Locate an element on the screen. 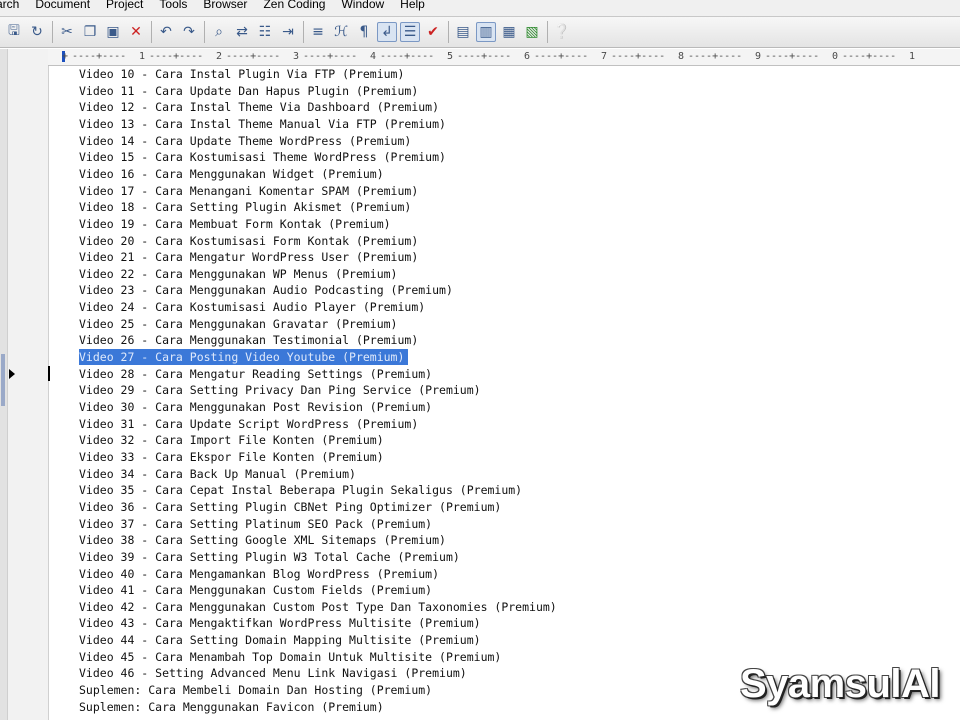 The height and width of the screenshot is (720, 960). text-cursor is located at coordinates (49, 373).